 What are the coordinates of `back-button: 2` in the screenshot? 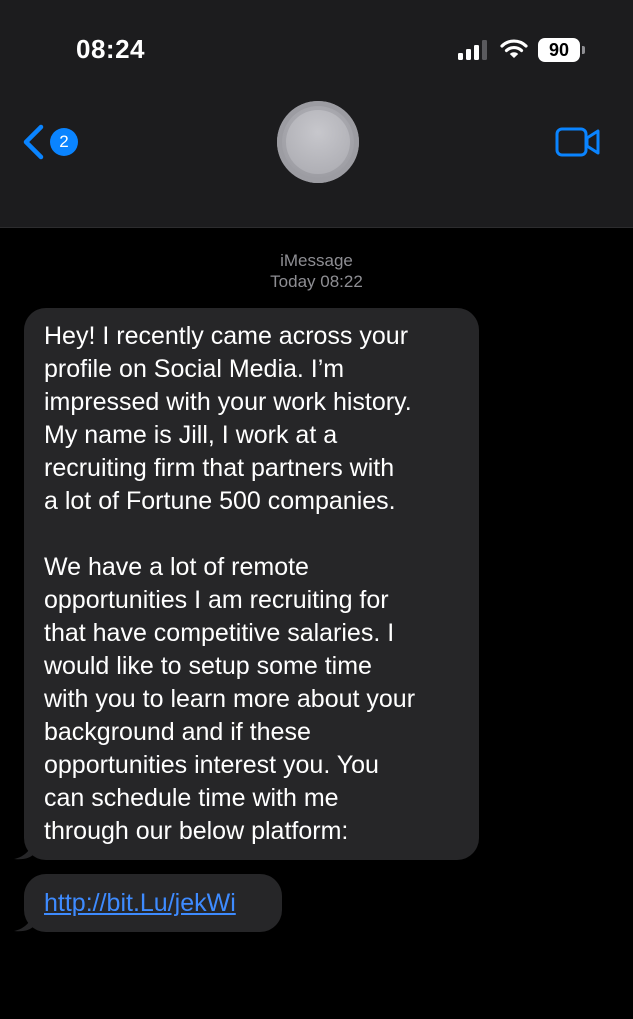 It's located at (52, 142).